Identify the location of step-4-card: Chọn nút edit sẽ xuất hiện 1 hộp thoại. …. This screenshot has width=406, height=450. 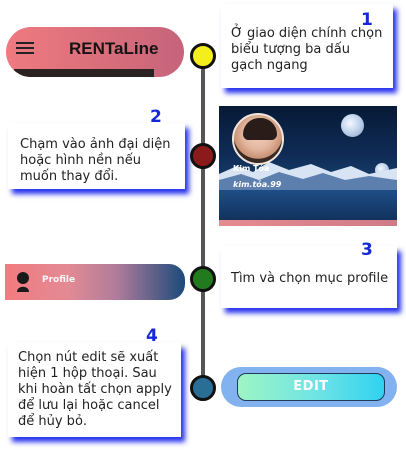
(94, 390).